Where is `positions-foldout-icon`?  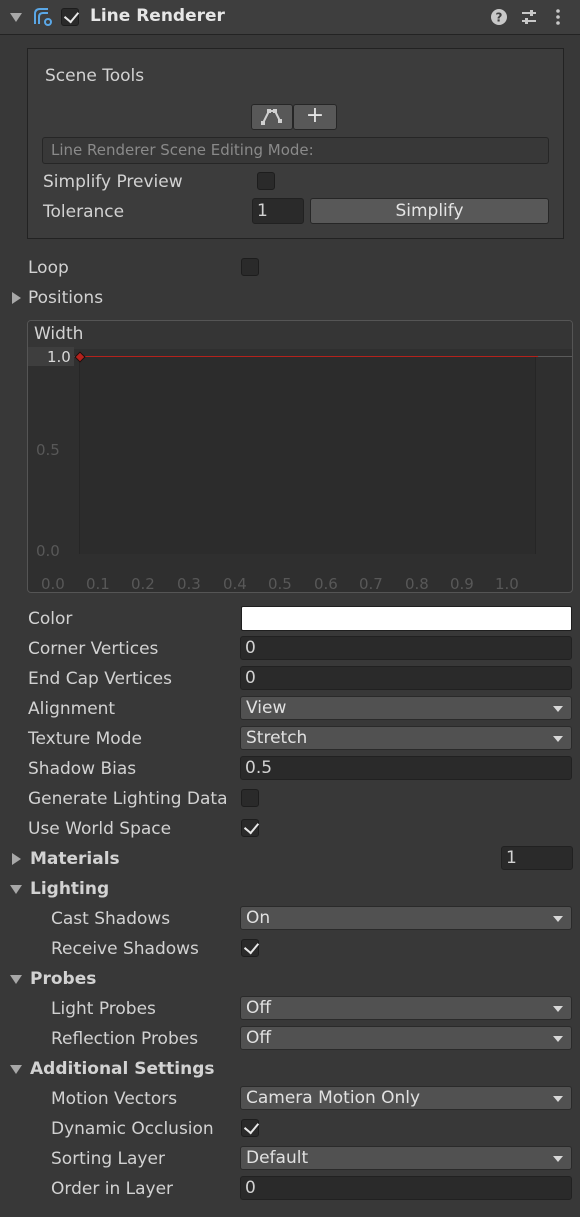 positions-foldout-icon is located at coordinates (16, 298).